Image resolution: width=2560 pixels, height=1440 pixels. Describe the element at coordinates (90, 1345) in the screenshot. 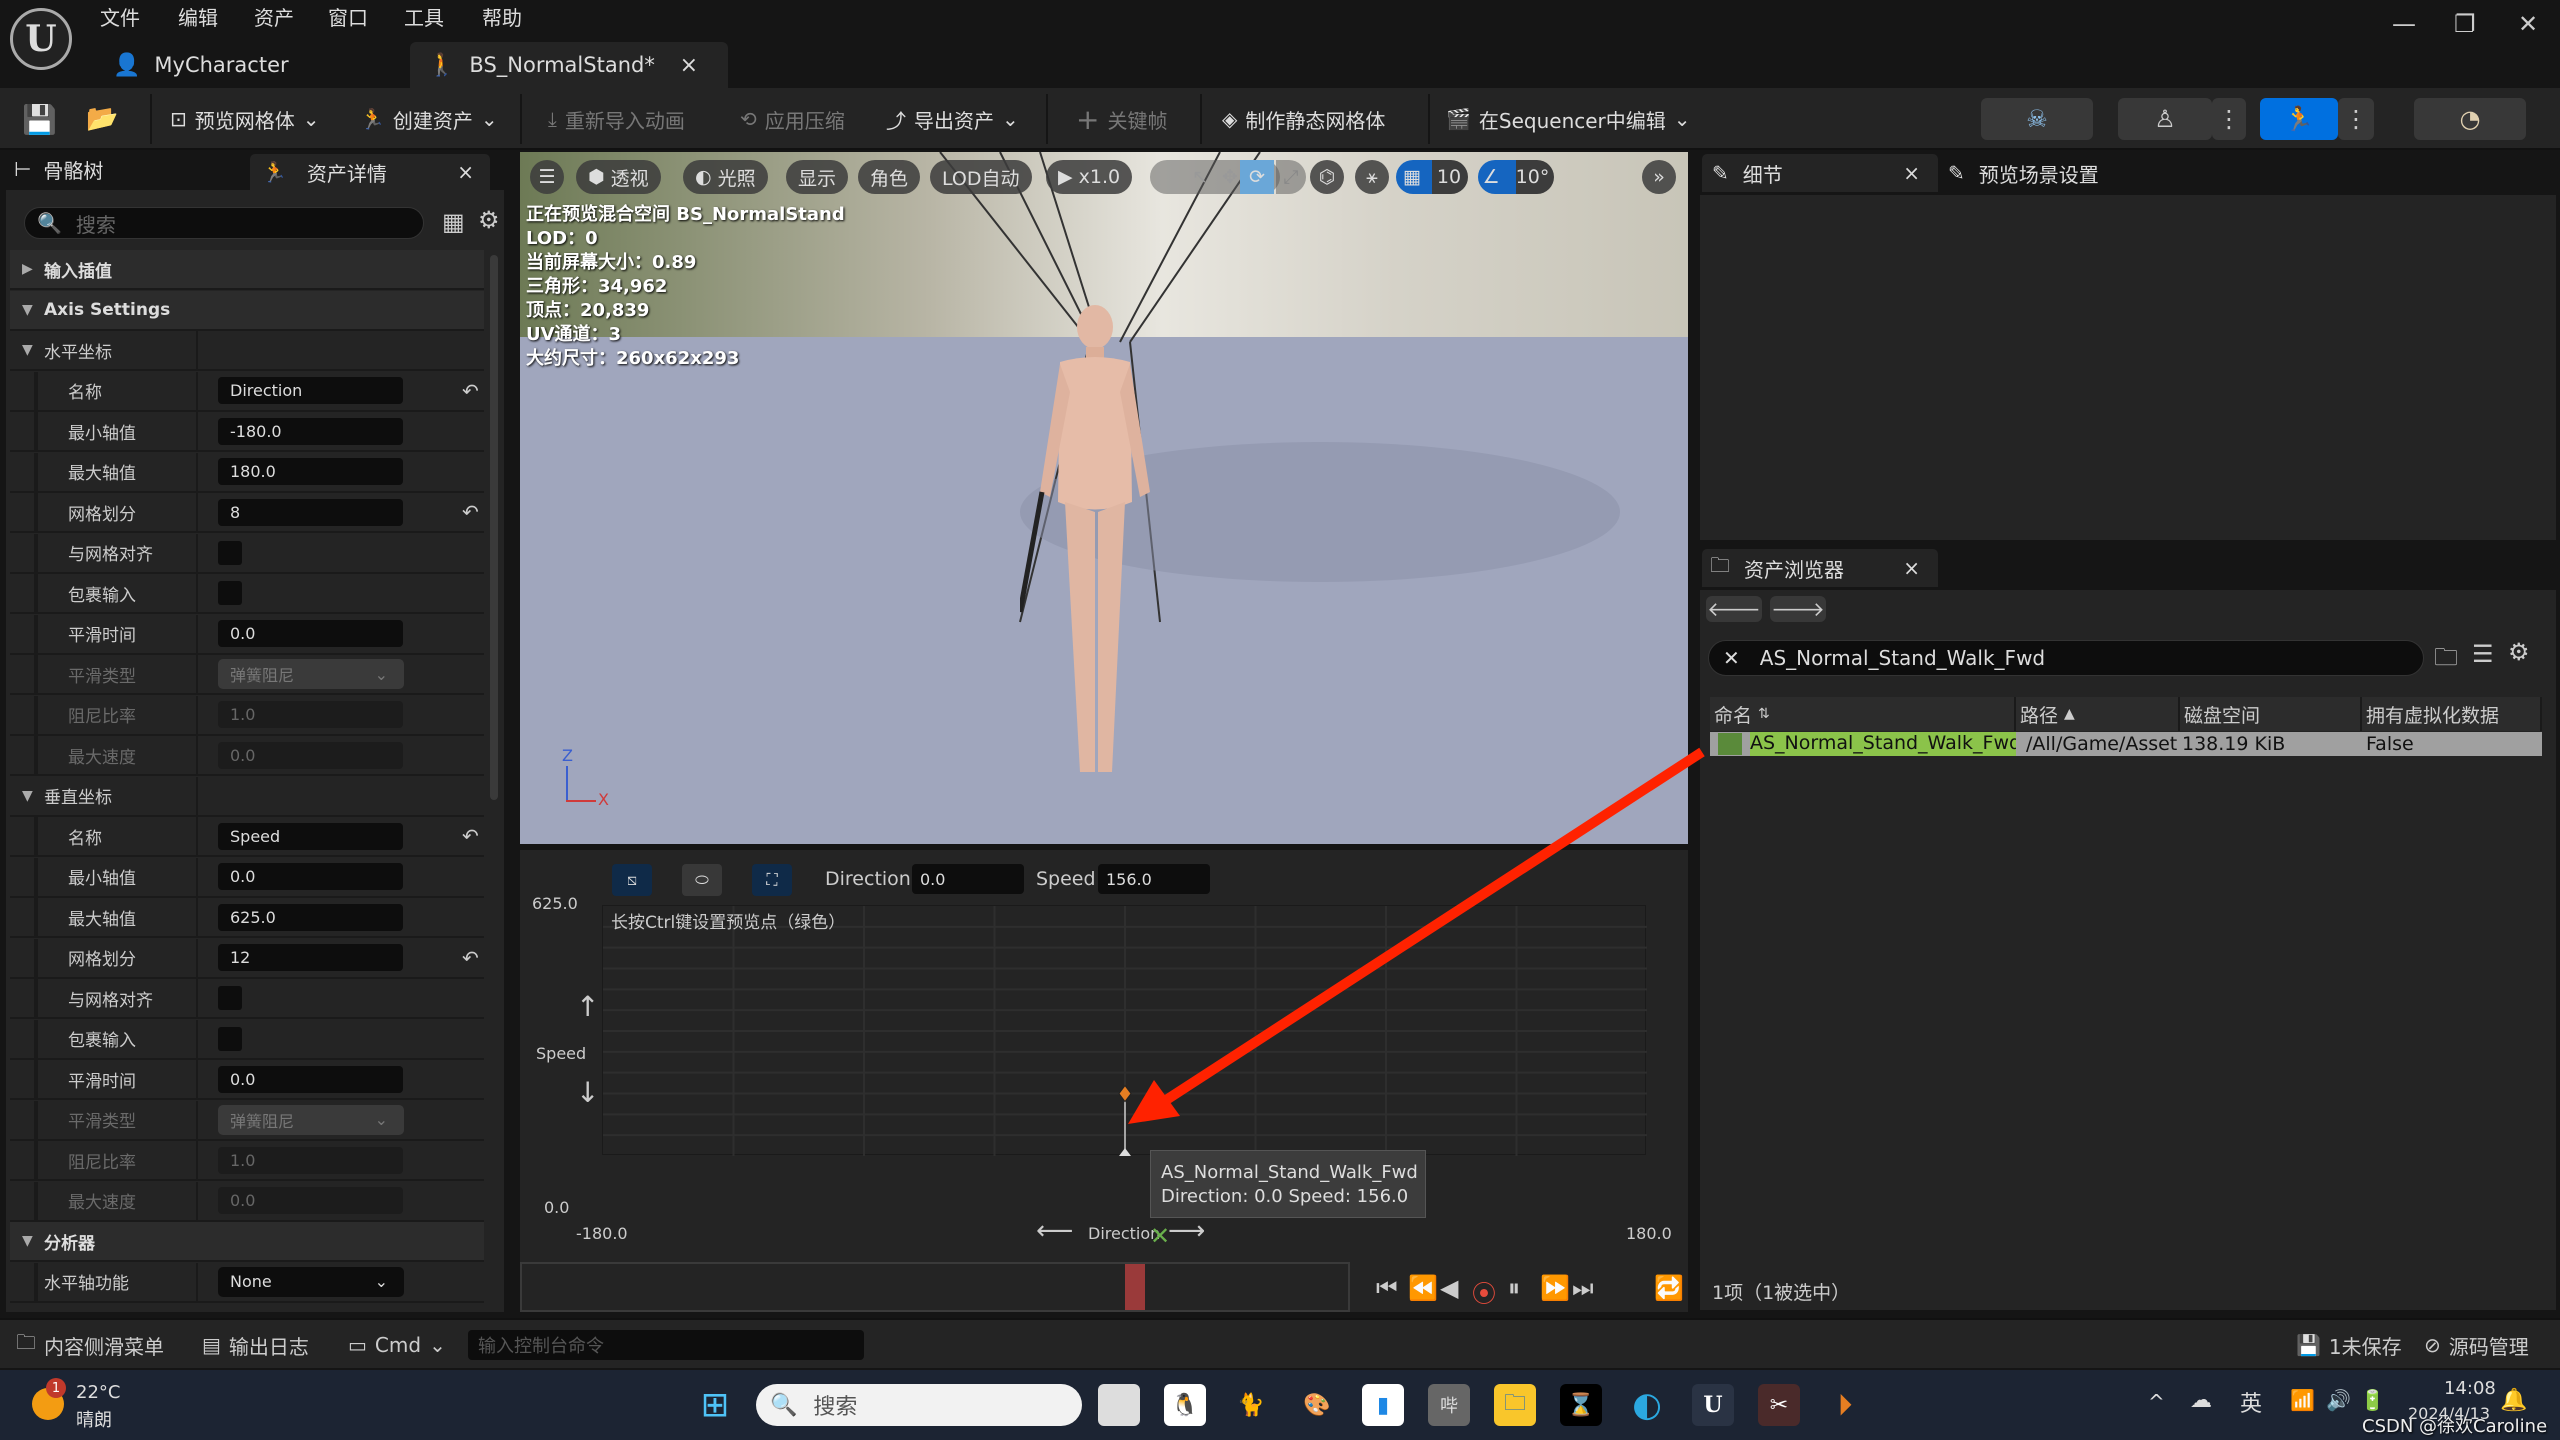

I see `content-drawer-button: 🗀 内容侧滑菜单` at that location.